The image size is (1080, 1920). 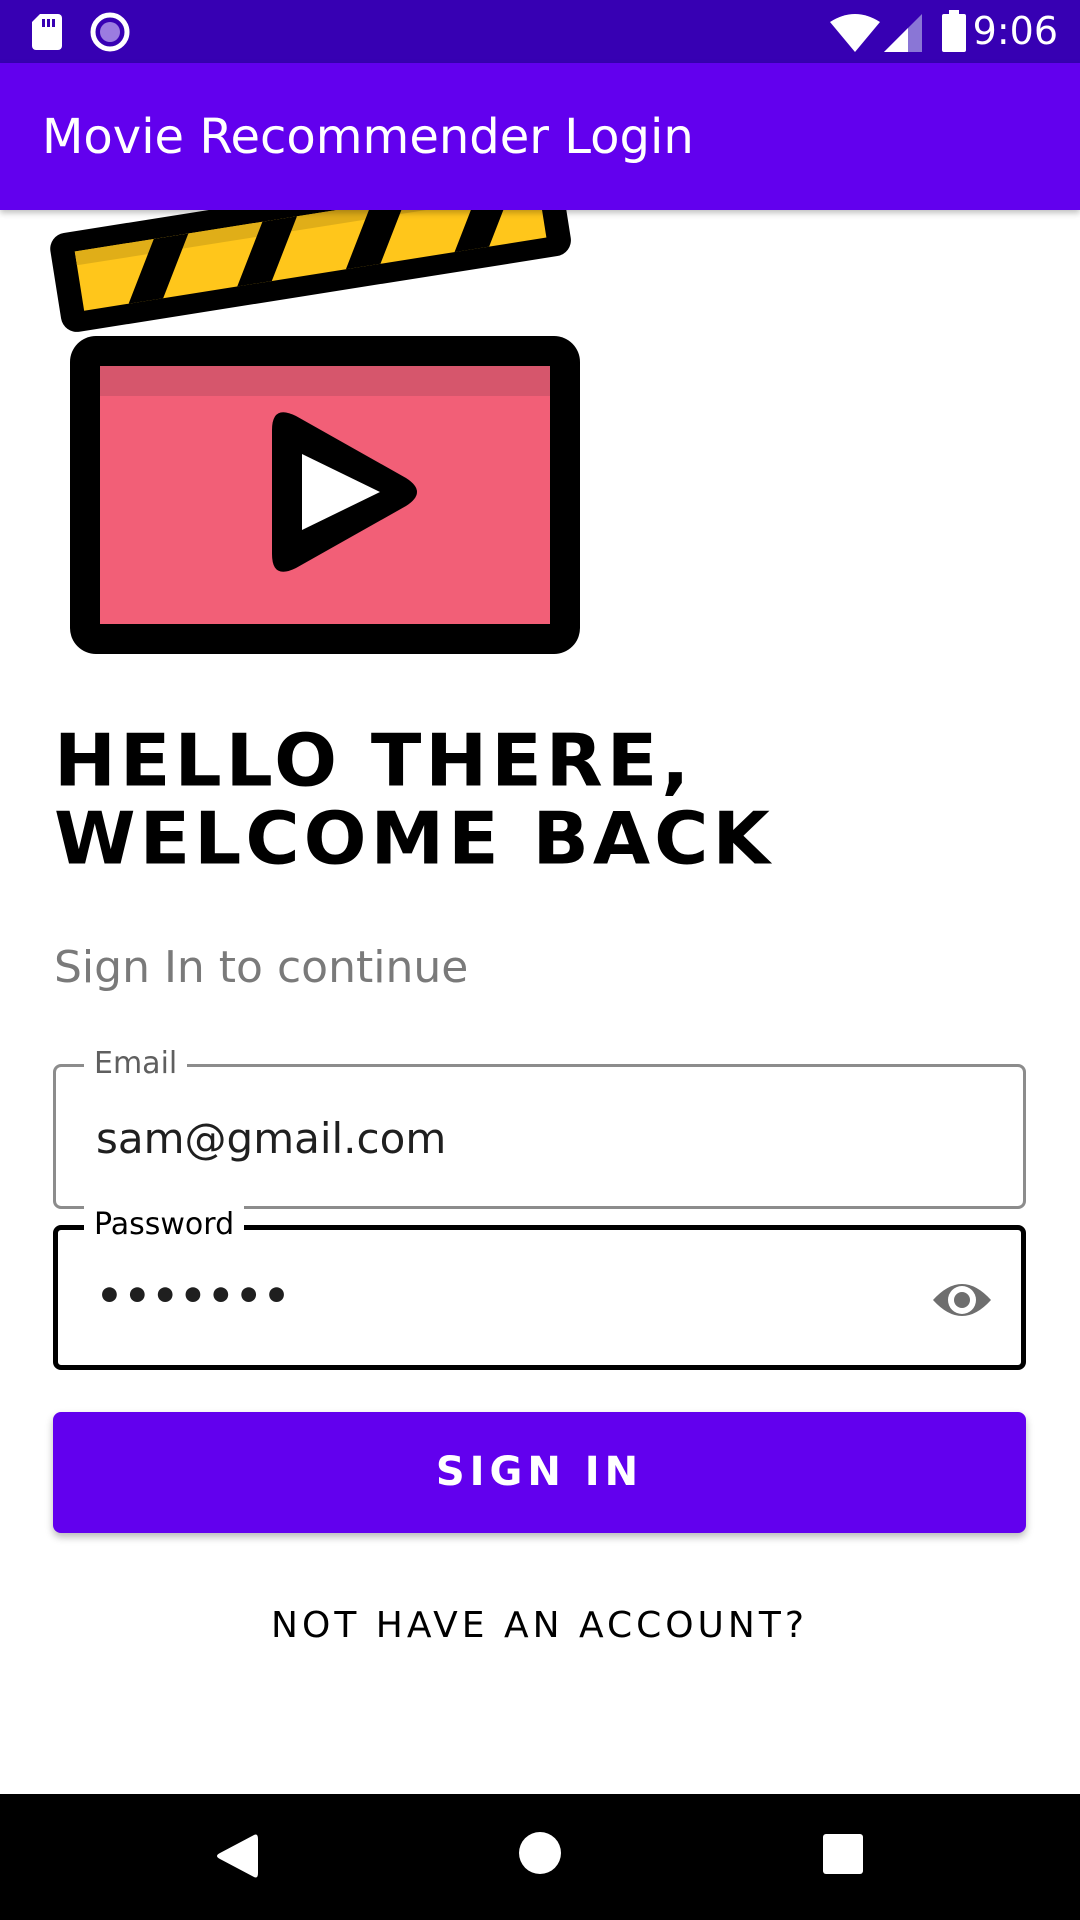 I want to click on headline-line-2: welcome back, so click(x=414, y=839).